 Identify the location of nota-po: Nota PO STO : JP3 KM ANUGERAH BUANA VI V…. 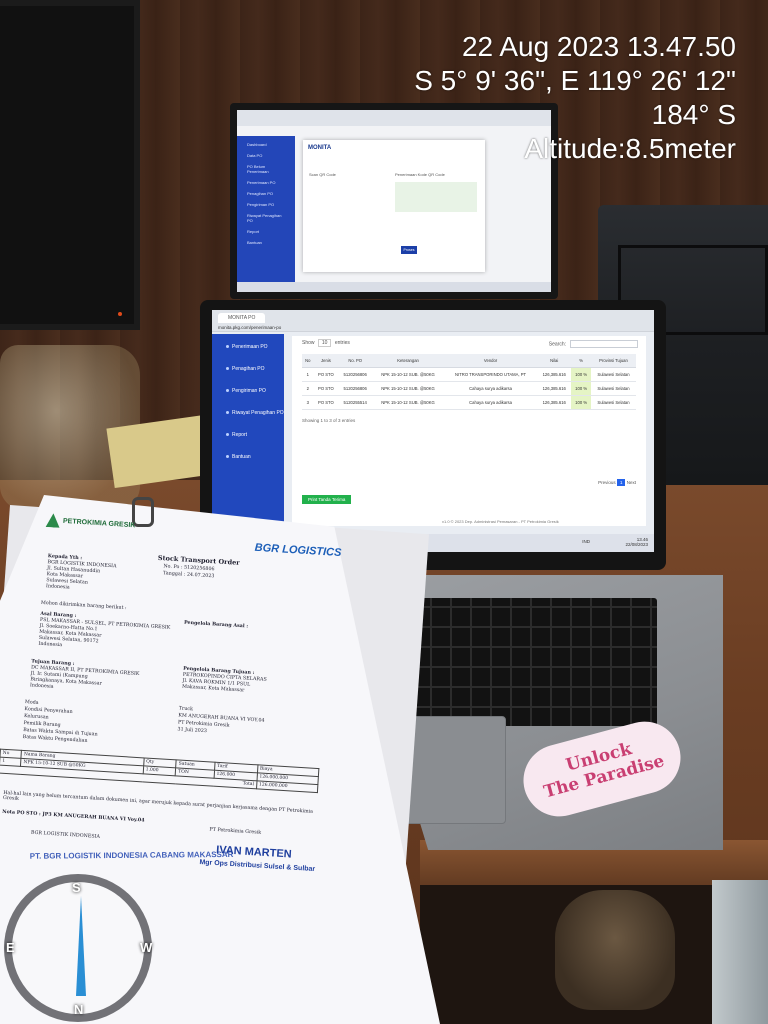
(73, 816).